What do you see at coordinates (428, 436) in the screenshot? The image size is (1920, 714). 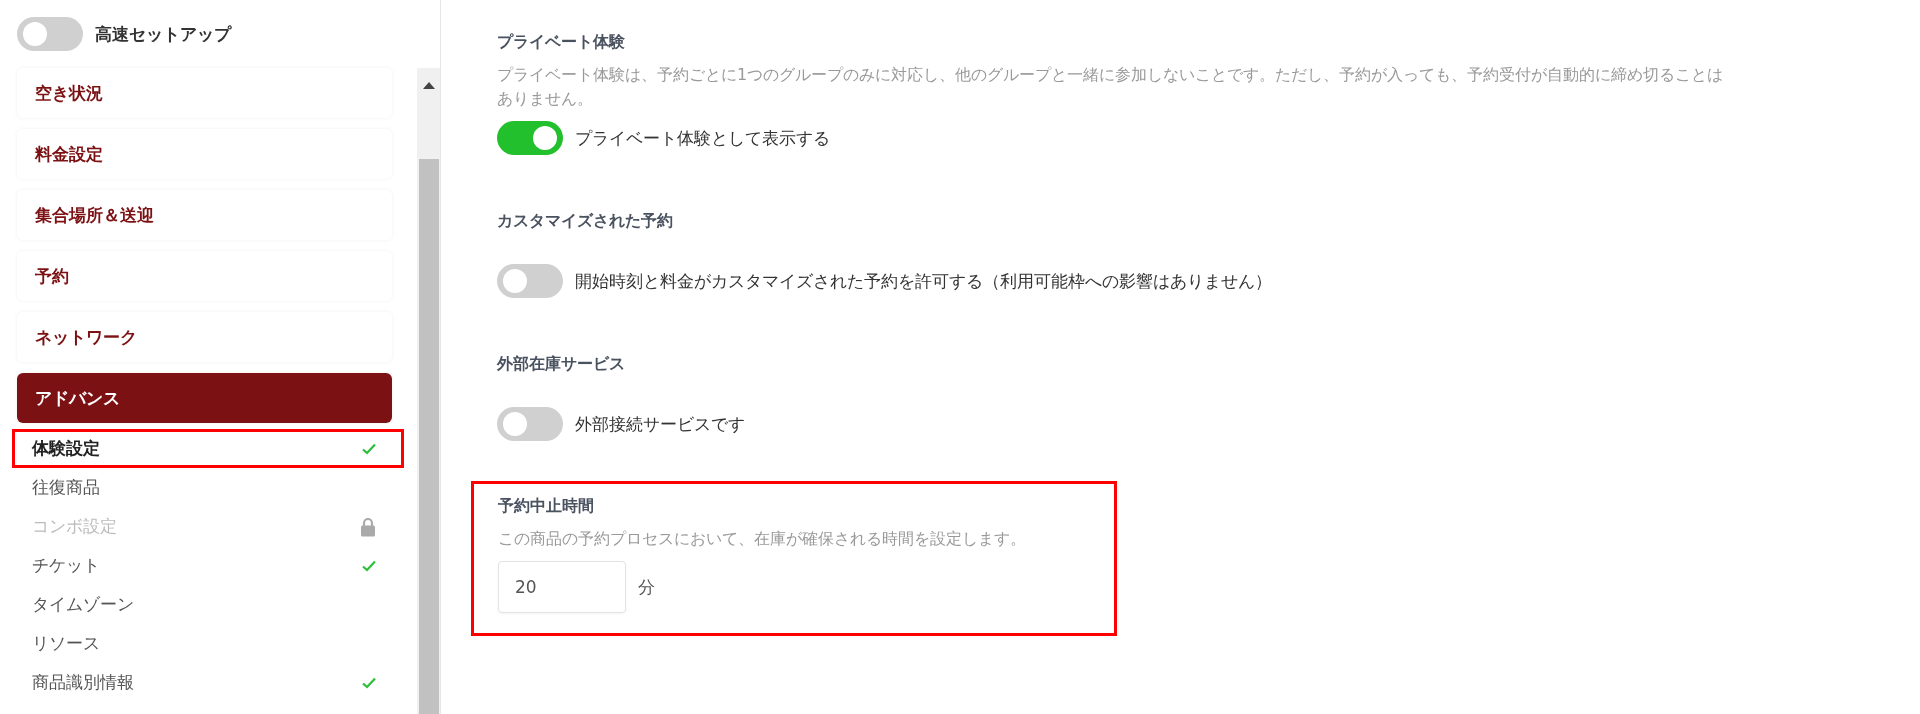 I see `scrollbar-thumb` at bounding box center [428, 436].